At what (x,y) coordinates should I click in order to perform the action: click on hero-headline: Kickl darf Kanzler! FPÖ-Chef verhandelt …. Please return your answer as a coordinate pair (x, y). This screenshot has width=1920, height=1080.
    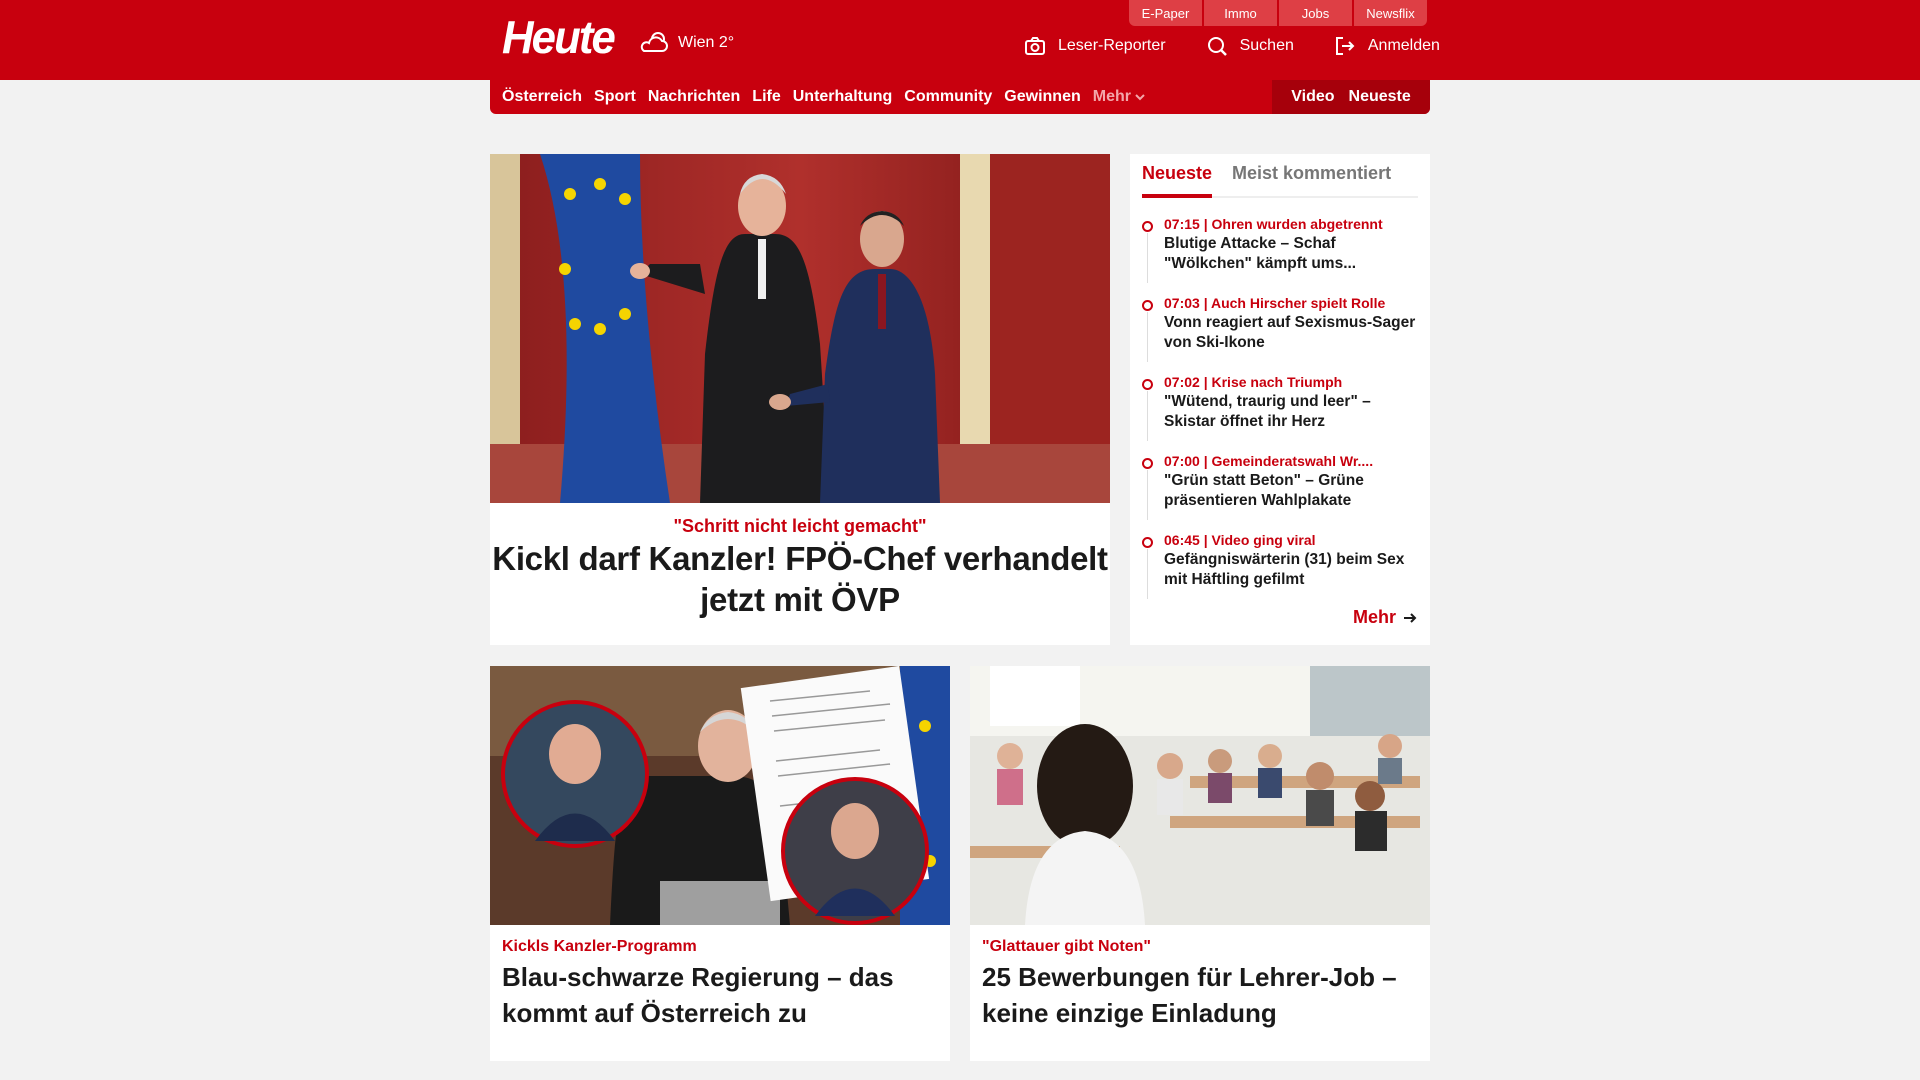
    Looking at the image, I should click on (800, 579).